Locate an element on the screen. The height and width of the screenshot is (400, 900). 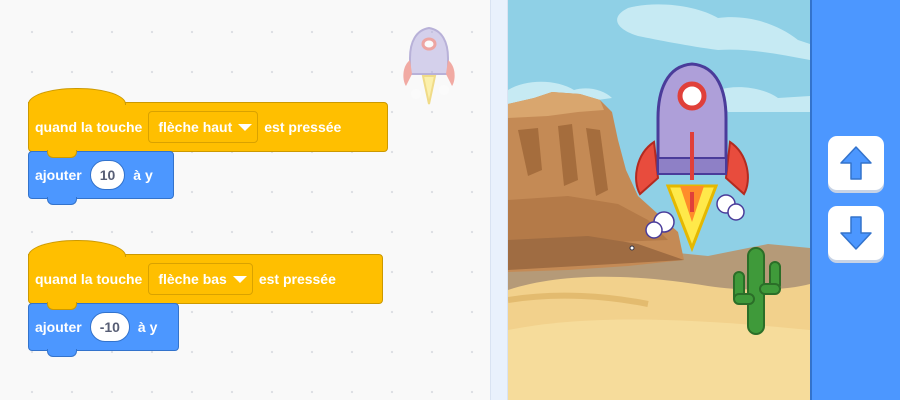
down-arrow-button is located at coordinates (856, 233).